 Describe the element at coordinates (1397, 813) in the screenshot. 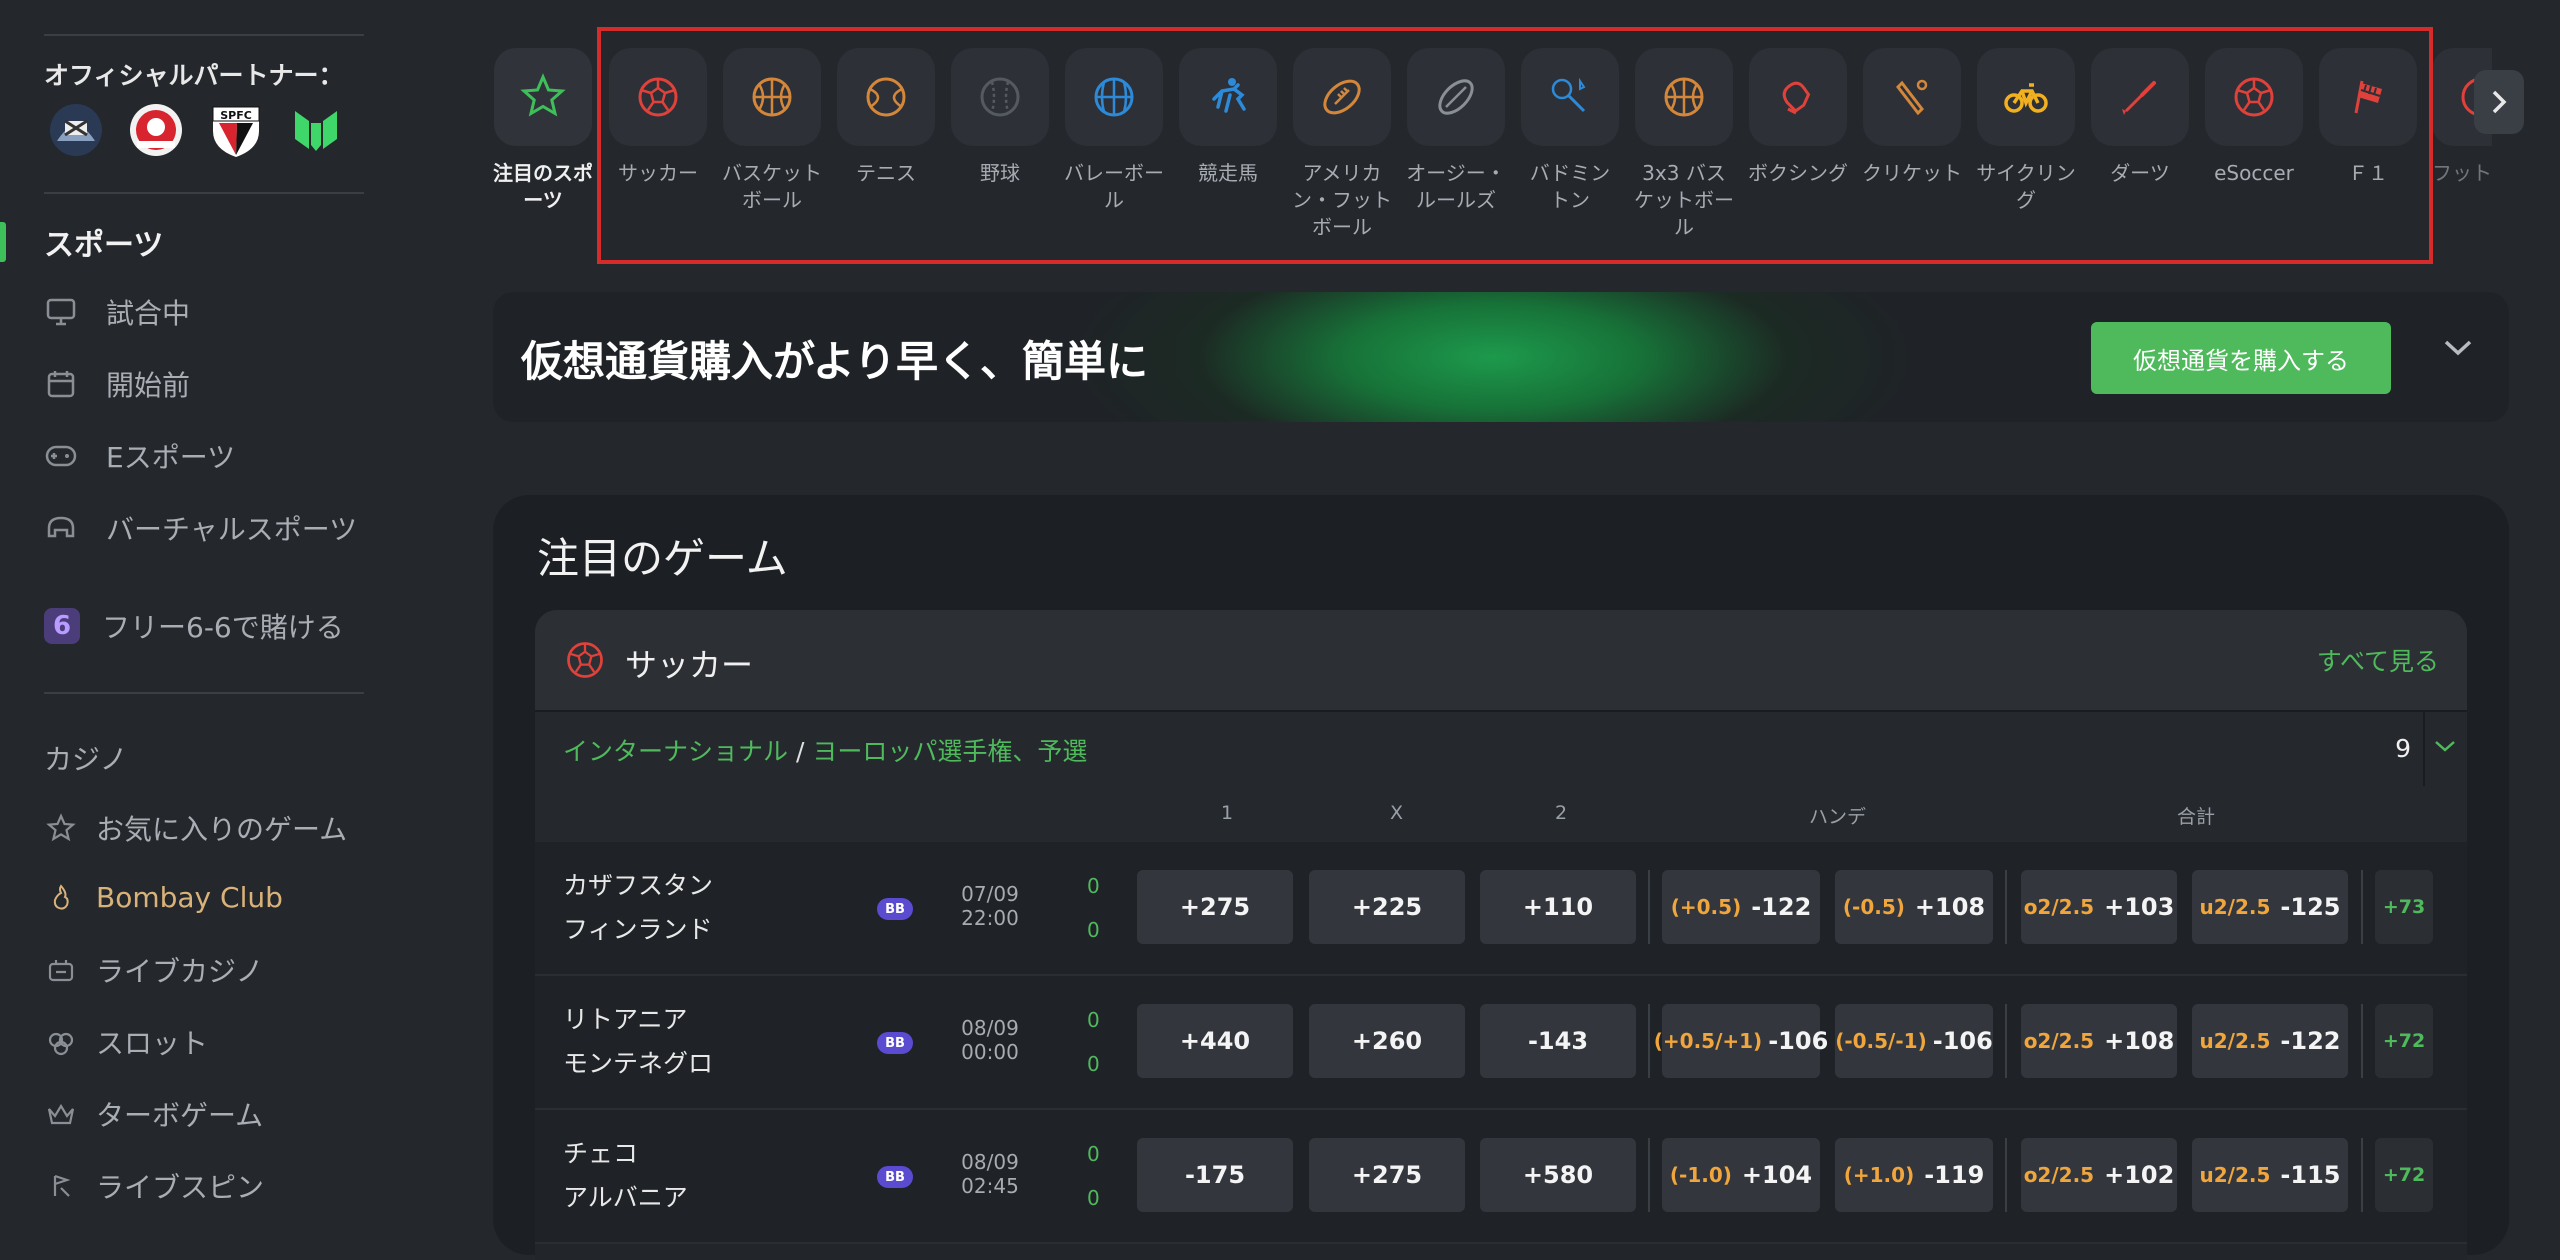

I see `col-draw: X` at that location.